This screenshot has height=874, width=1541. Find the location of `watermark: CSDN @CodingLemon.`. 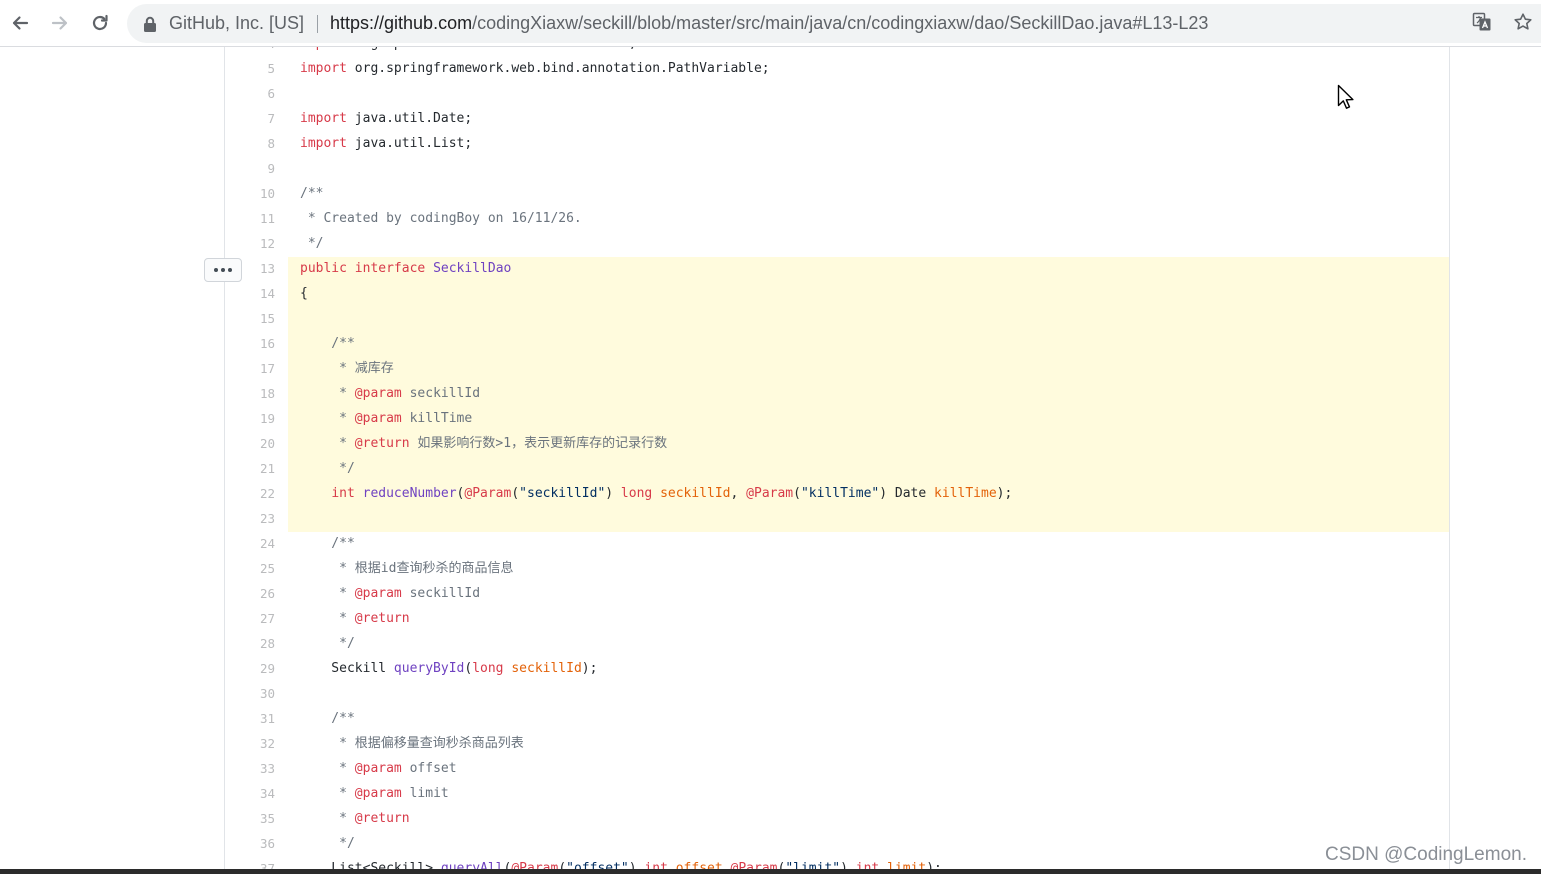

watermark: CSDN @CodingLemon. is located at coordinates (1426, 854).